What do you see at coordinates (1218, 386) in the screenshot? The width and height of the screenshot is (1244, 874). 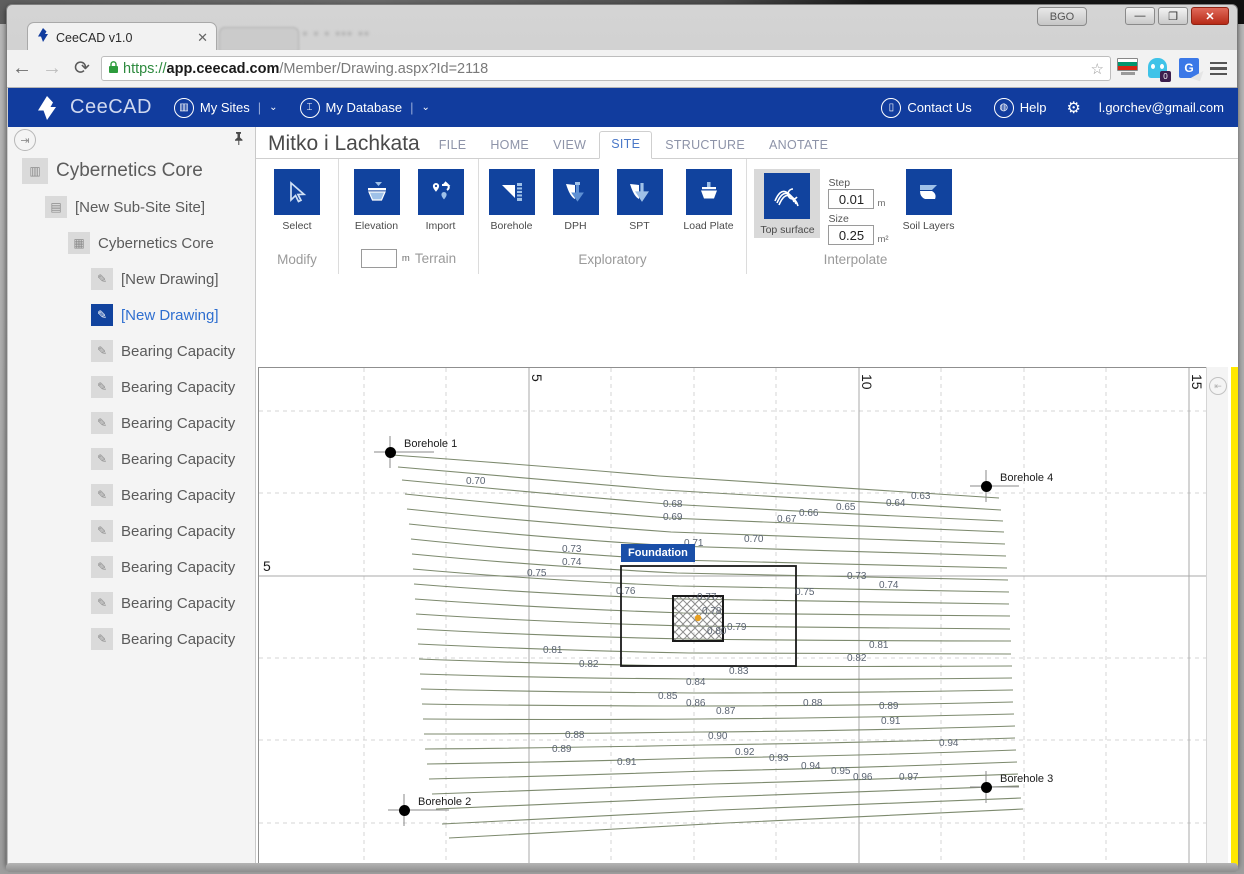 I see `gutter-collapse-icon: ⇤` at bounding box center [1218, 386].